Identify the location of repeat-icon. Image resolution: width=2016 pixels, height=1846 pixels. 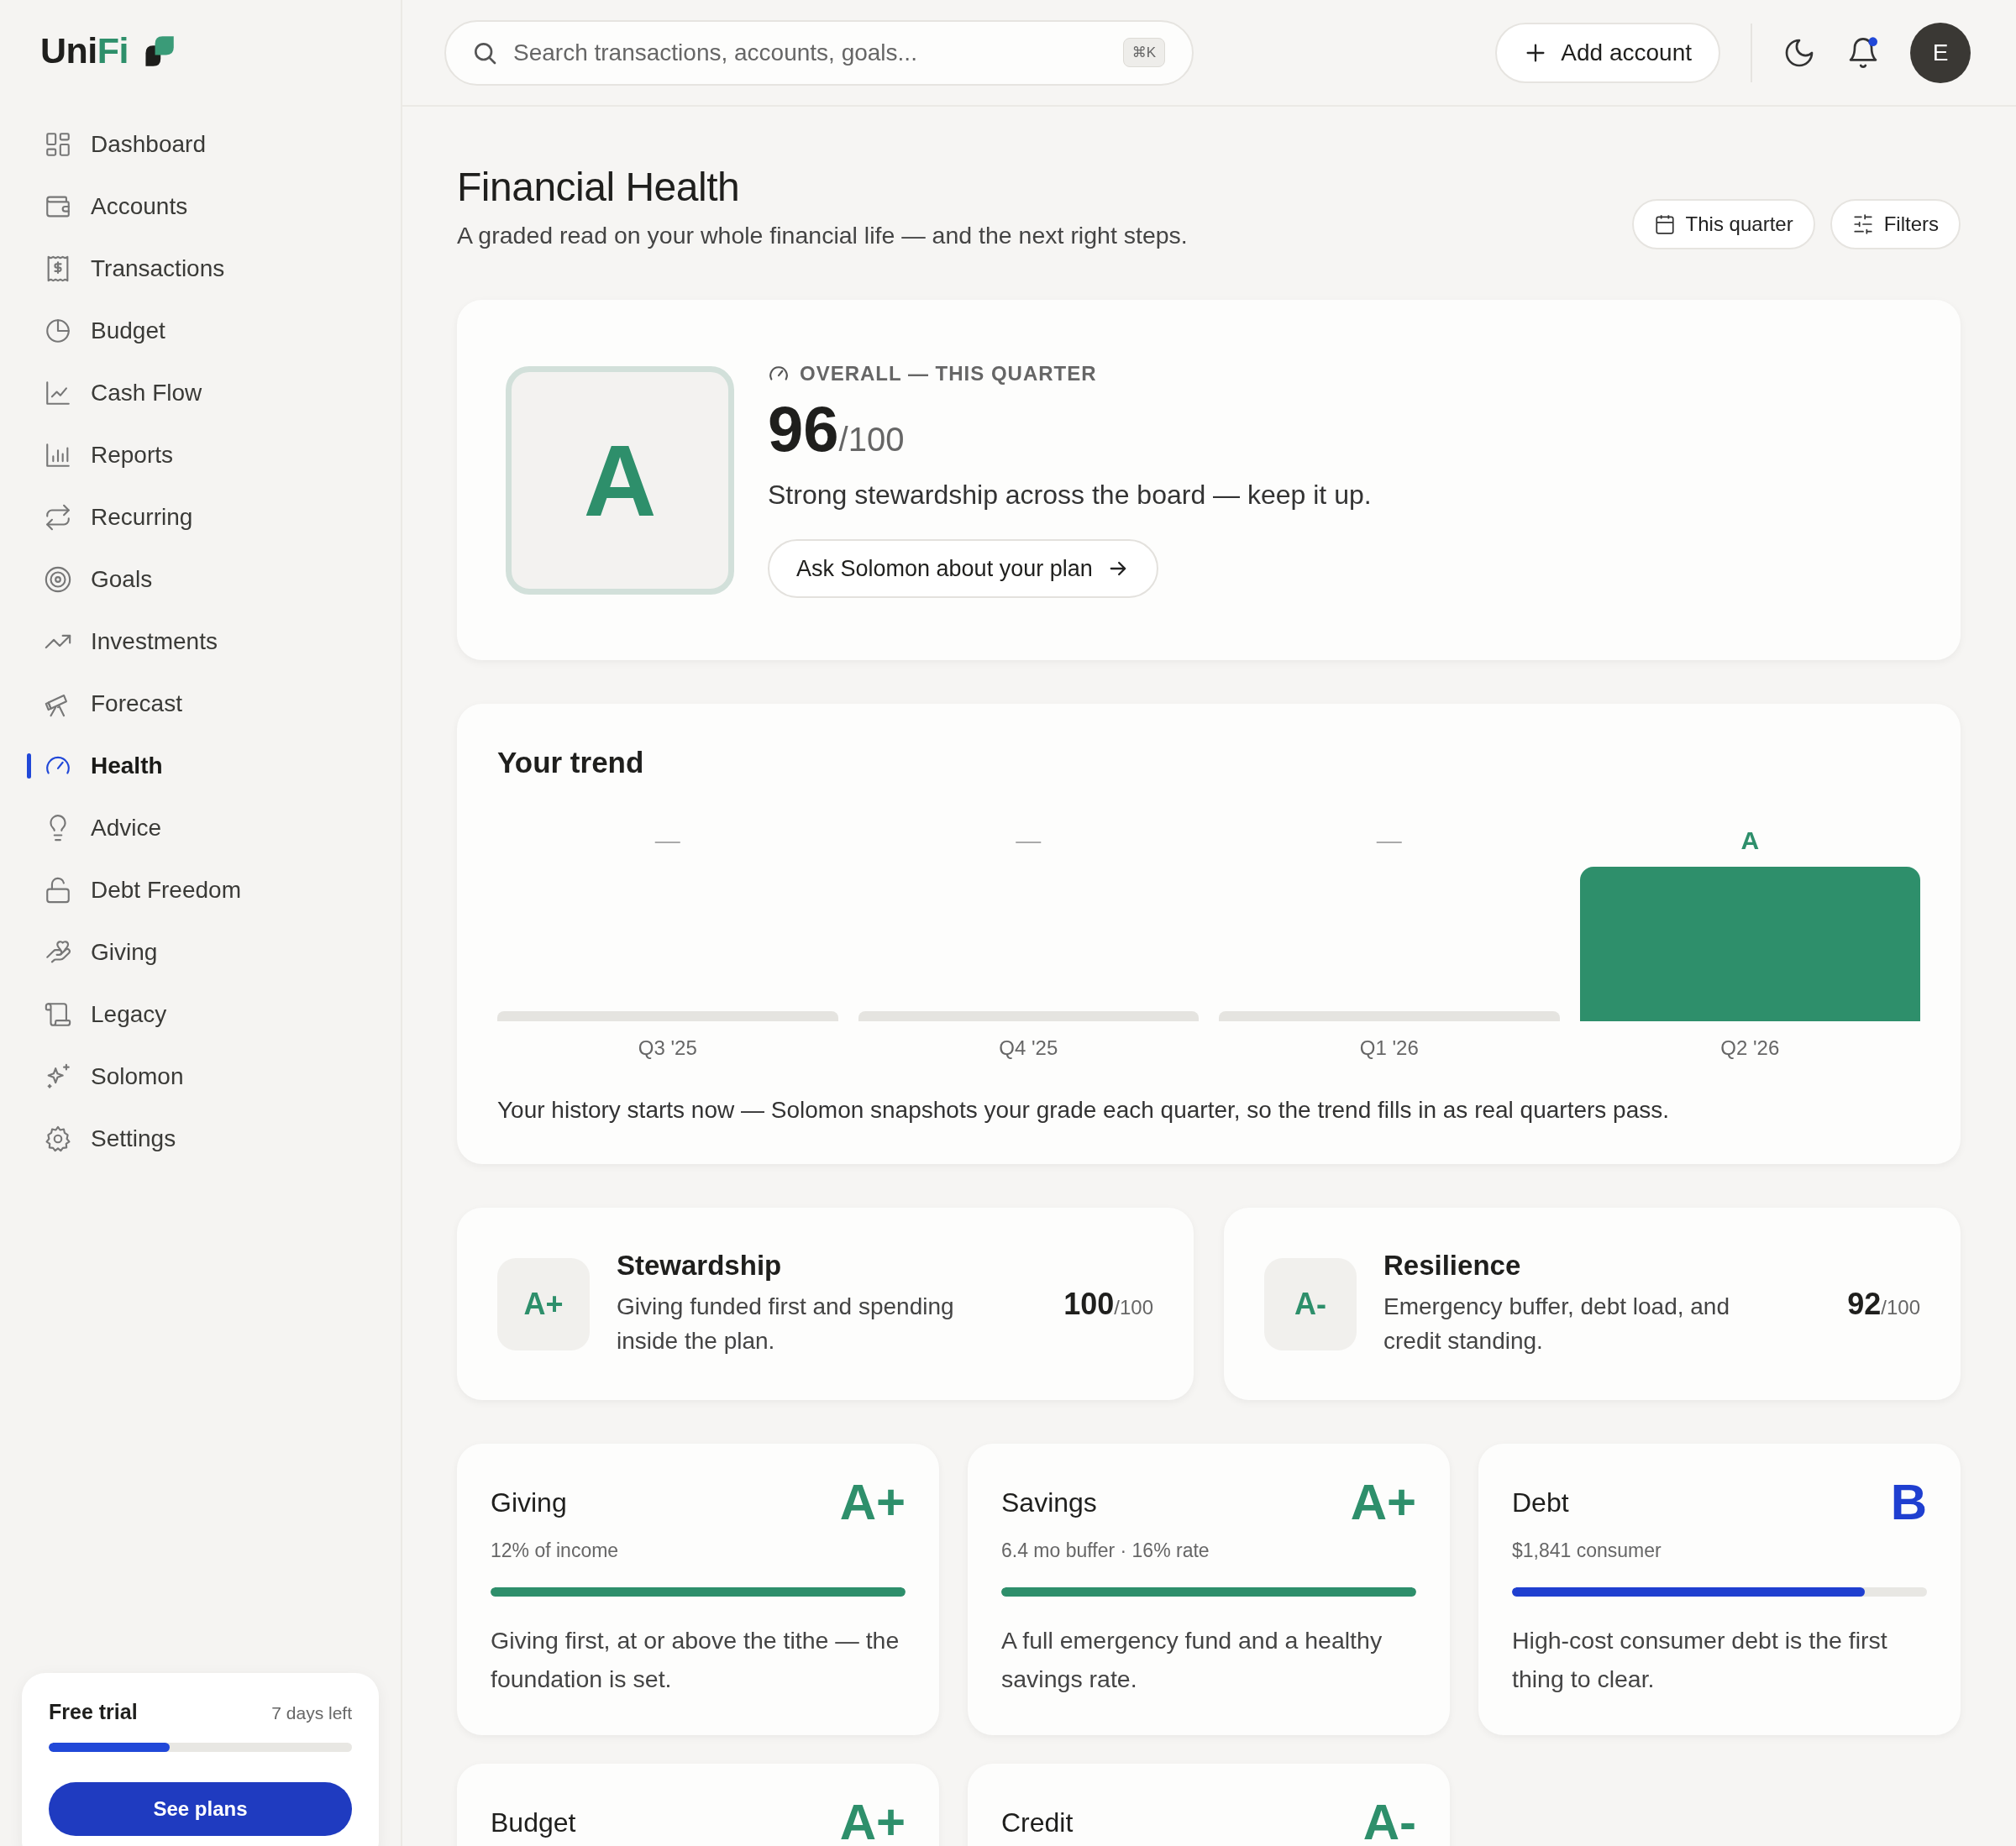
(58, 517).